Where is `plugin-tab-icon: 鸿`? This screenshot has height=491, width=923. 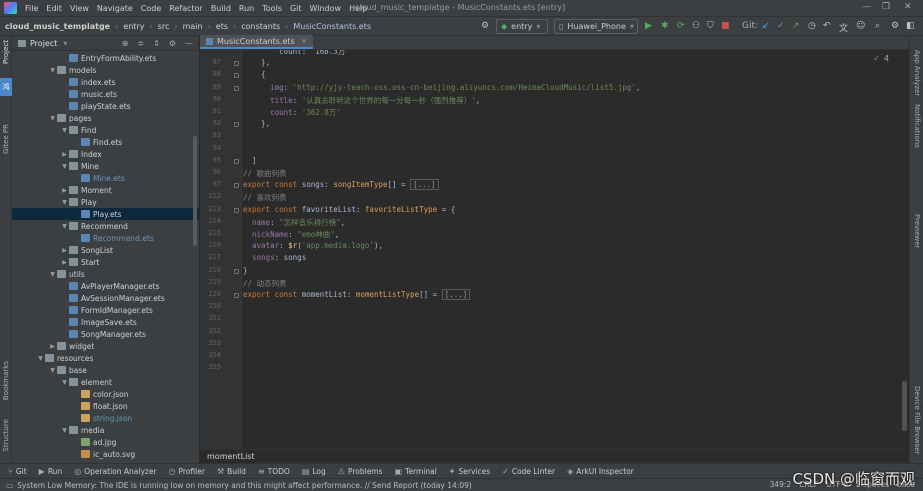
plugin-tab-icon: 鸿 is located at coordinates (6, 87).